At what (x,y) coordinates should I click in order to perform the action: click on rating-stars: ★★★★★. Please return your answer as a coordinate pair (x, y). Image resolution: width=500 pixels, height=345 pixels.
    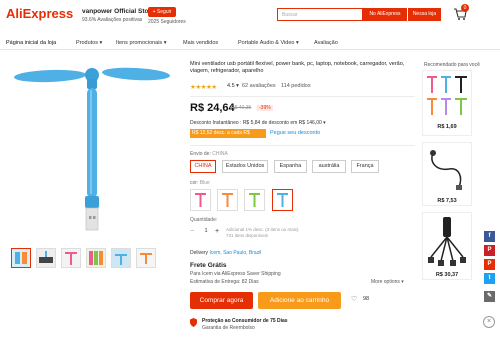
    Looking at the image, I should click on (203, 87).